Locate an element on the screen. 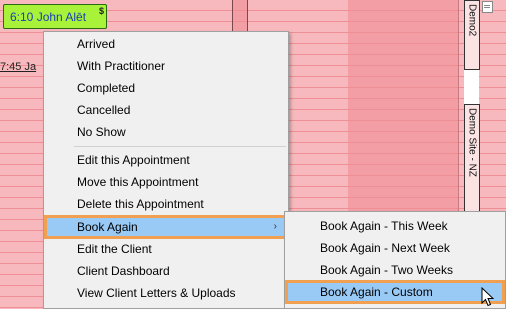 The width and height of the screenshot is (506, 309). menu-item-view-client-letters: View Client Letters & Uploads is located at coordinates (166, 293).